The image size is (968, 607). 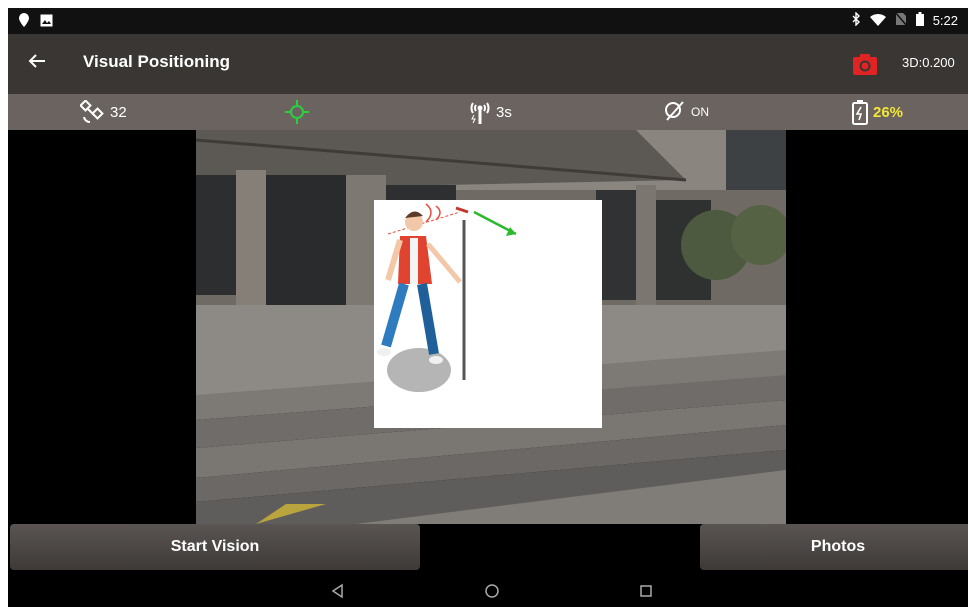 I want to click on satellite-count: 32, so click(x=103, y=112).